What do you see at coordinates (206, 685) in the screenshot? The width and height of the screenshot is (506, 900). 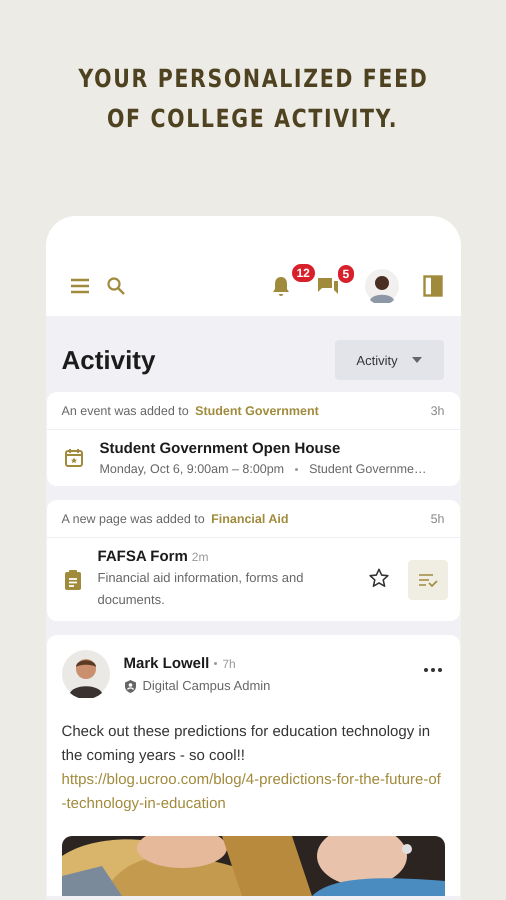 I see `author-role: Digital Campus Admin` at bounding box center [206, 685].